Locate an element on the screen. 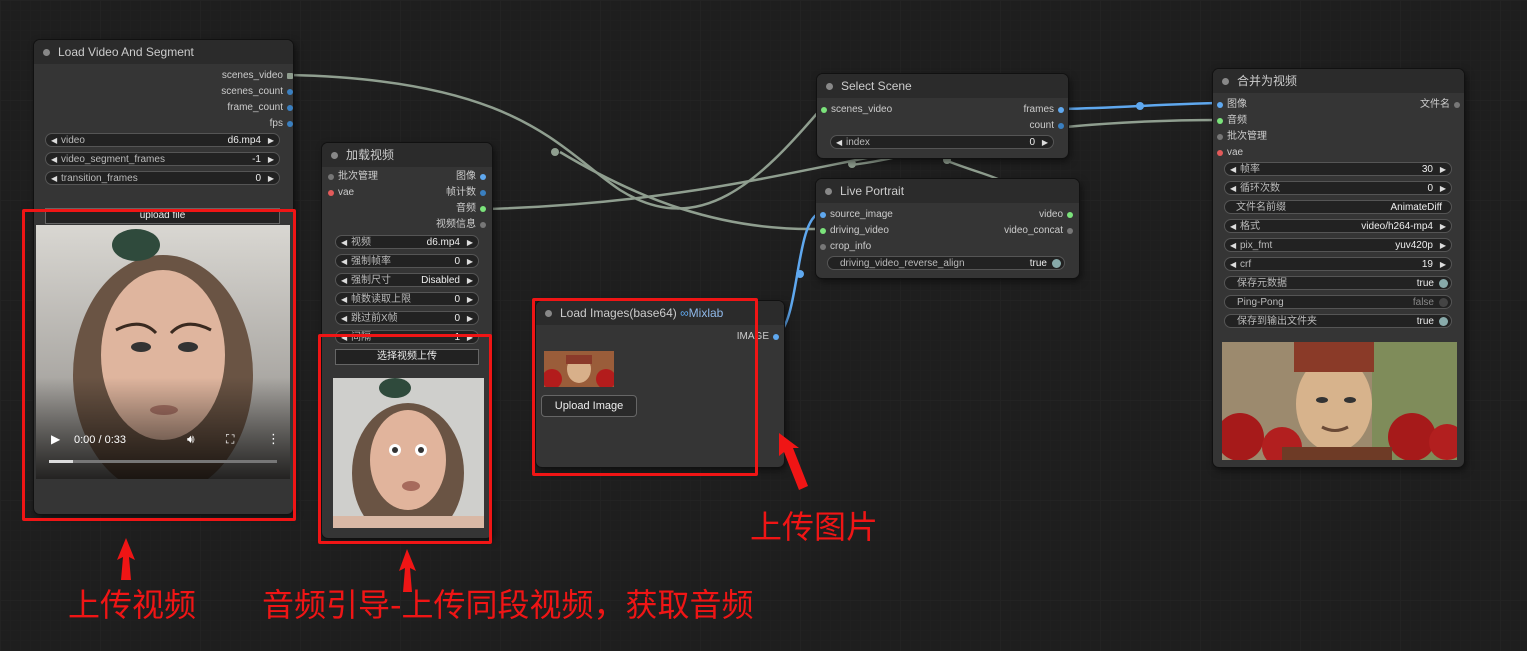 This screenshot has width=1527, height=651. arrow-up-icon is located at coordinates (126, 559).